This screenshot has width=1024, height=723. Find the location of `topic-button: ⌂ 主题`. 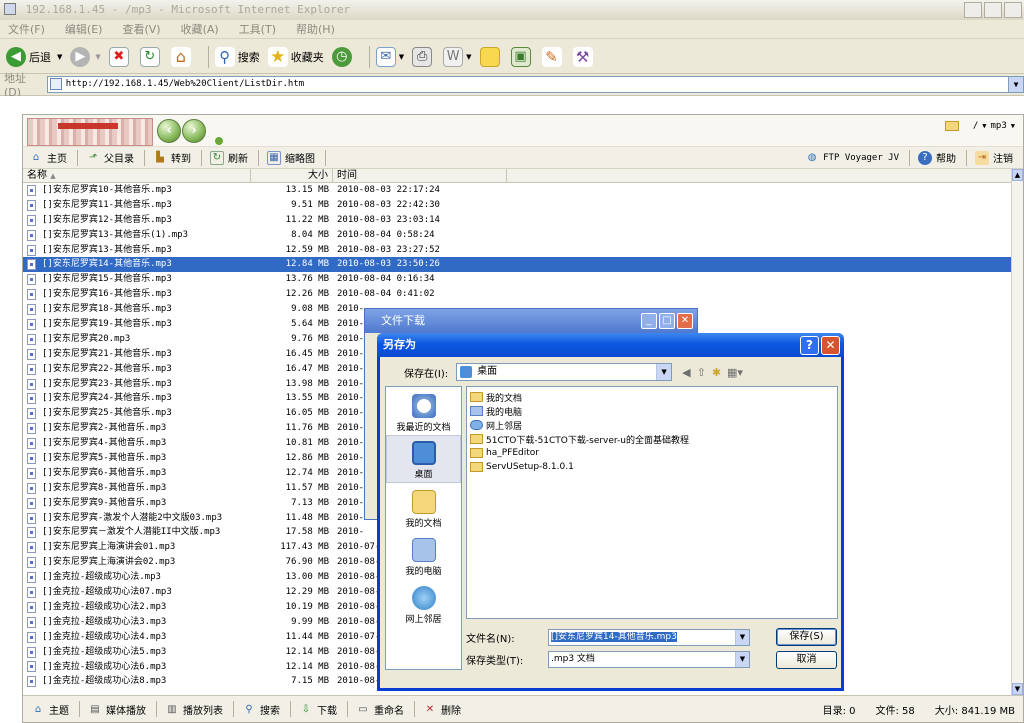

topic-button: ⌂ 主题 is located at coordinates (50, 709).